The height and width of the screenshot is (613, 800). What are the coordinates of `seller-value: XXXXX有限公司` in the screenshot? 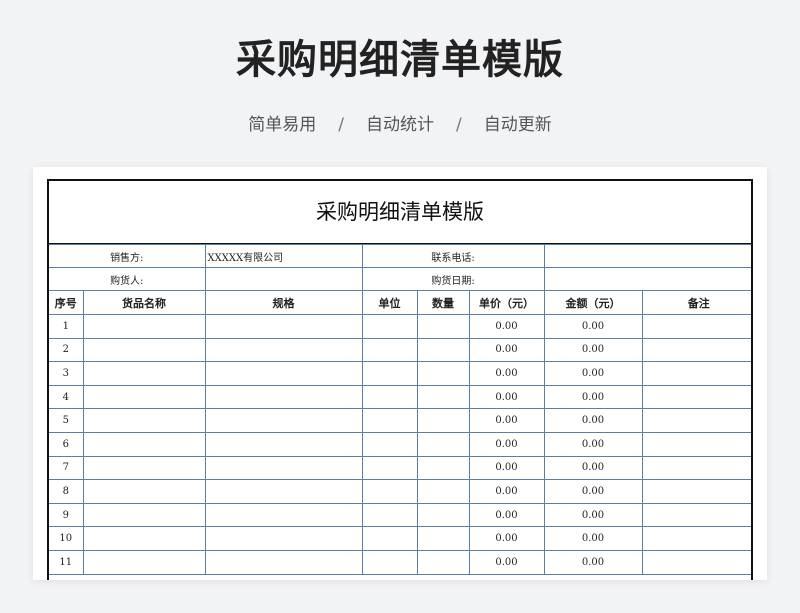 It's located at (283, 256).